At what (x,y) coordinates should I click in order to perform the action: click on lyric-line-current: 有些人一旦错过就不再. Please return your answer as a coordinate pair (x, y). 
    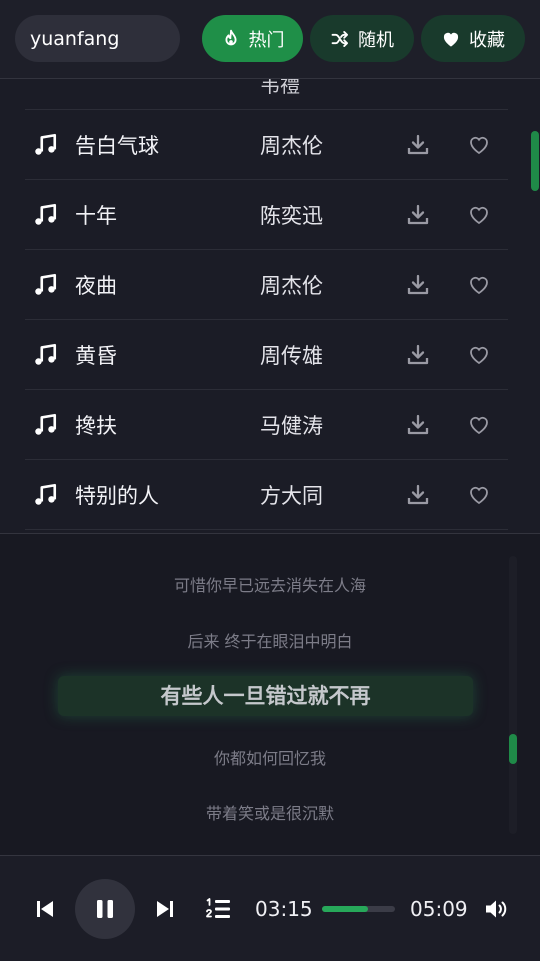
    Looking at the image, I should click on (265, 696).